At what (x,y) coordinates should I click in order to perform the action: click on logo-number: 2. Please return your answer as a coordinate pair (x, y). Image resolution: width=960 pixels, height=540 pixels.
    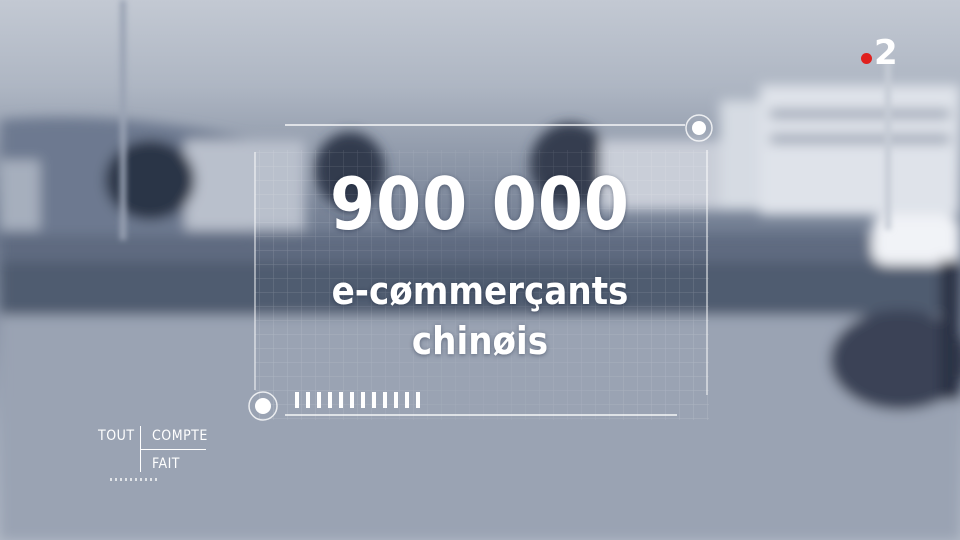
    Looking at the image, I should click on (886, 53).